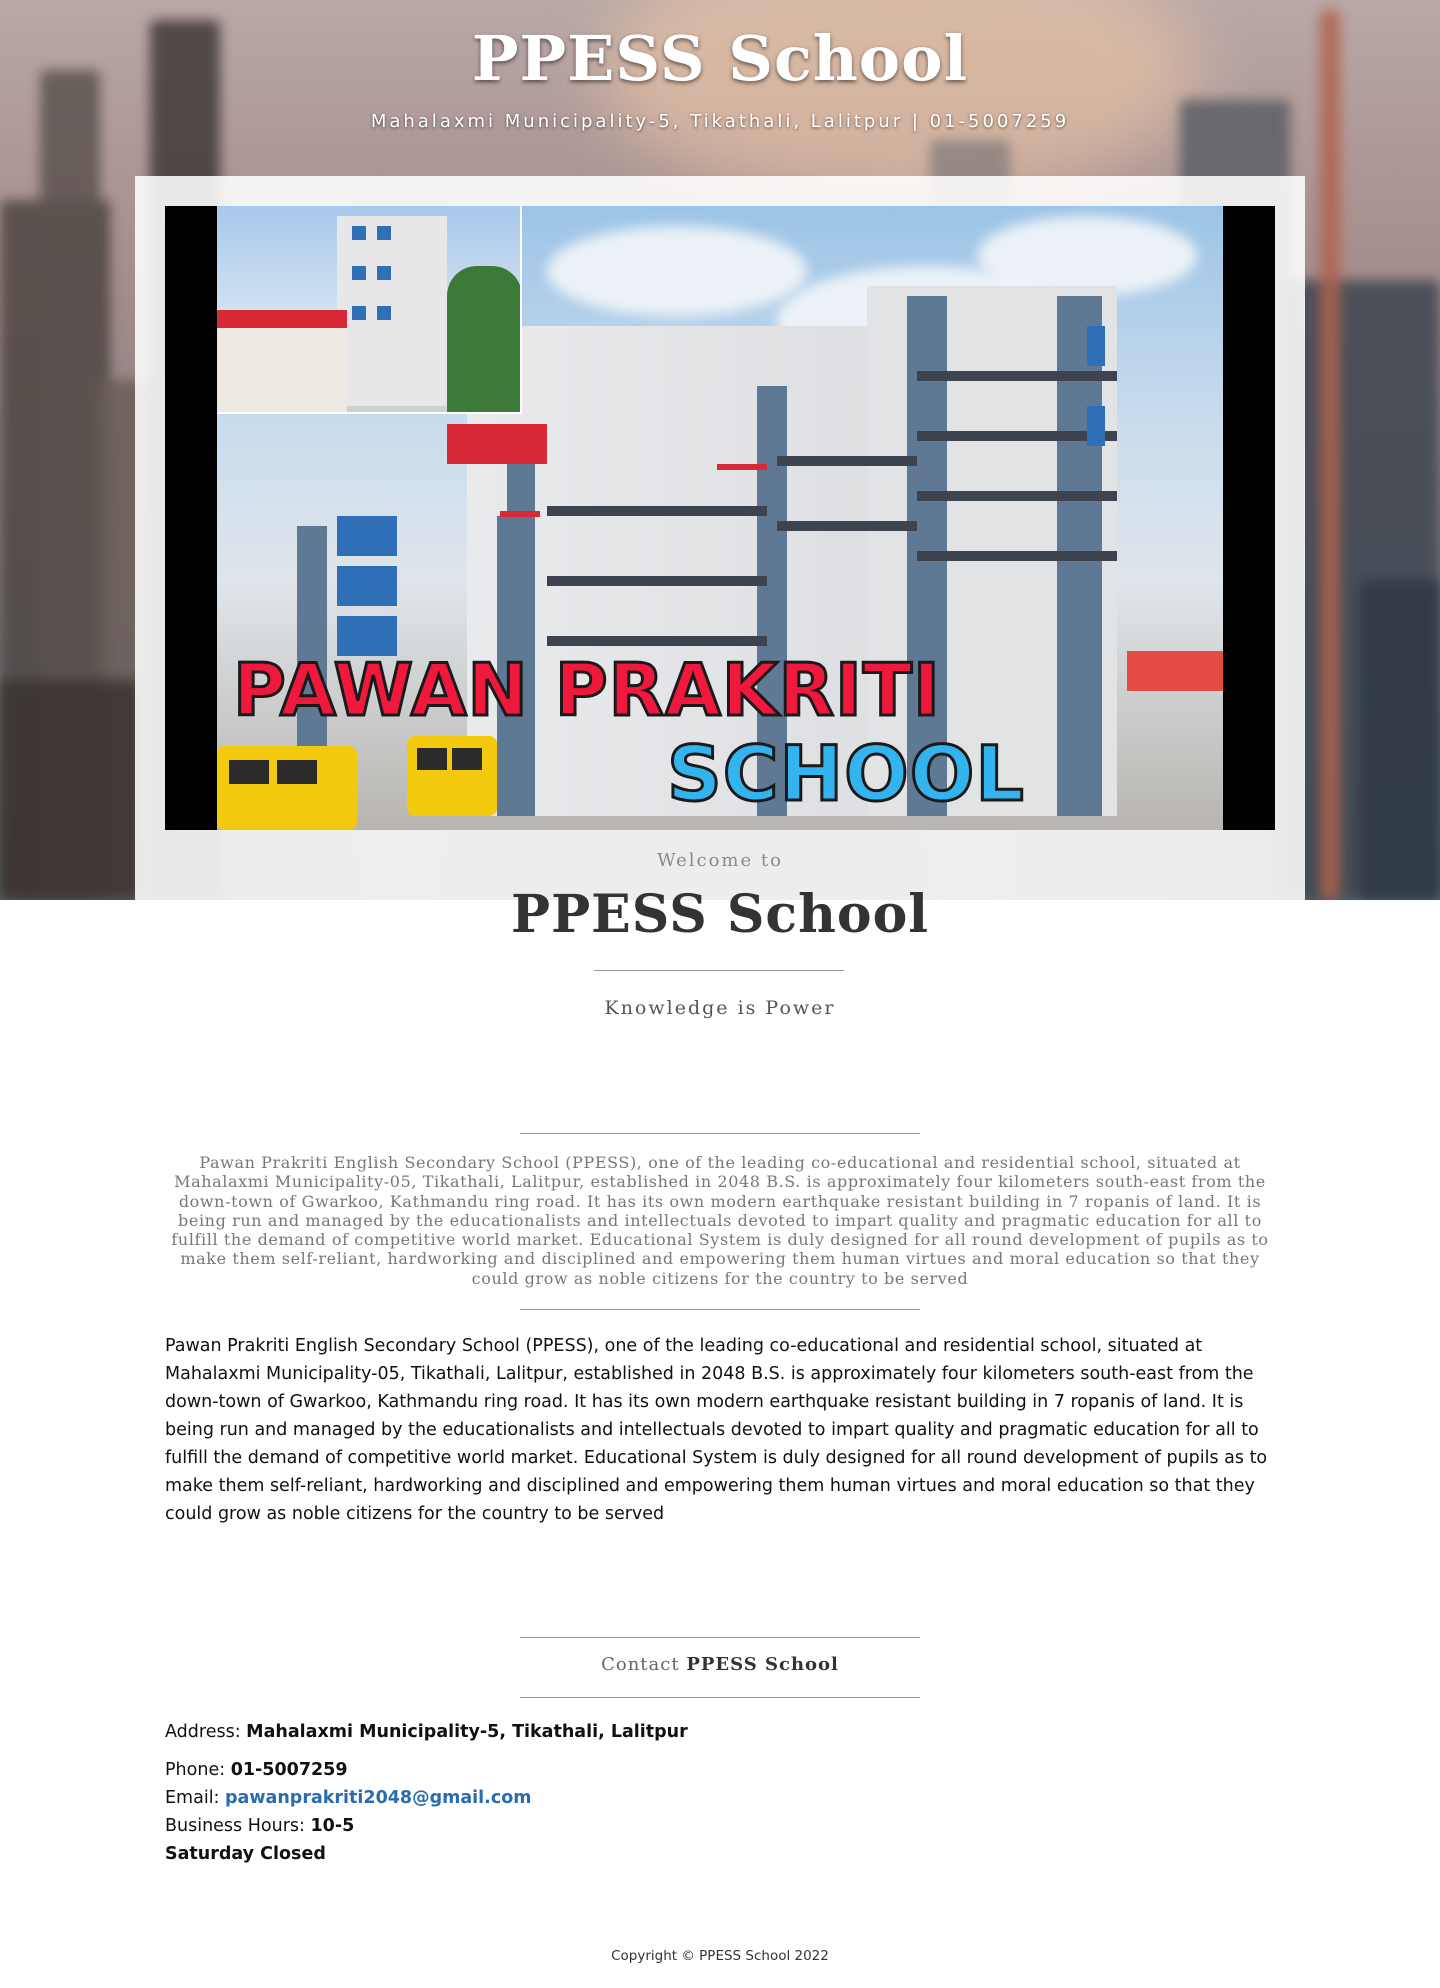 The image size is (1440, 1988). I want to click on footer-copyright: Copyright © PPESS School 2022, so click(720, 1956).